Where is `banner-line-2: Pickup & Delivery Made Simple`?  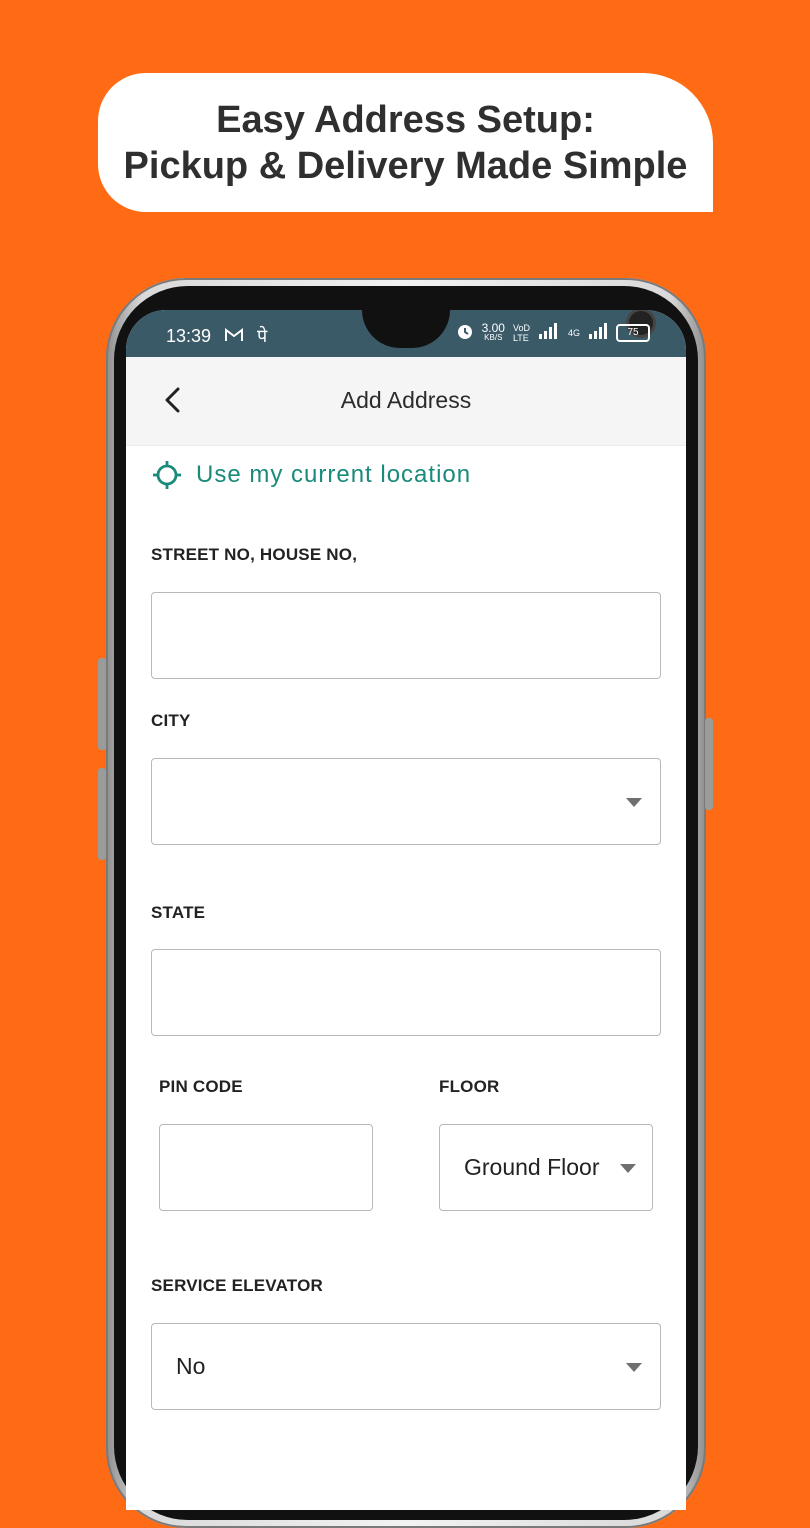
banner-line-2: Pickup & Delivery Made Simple is located at coordinates (405, 165).